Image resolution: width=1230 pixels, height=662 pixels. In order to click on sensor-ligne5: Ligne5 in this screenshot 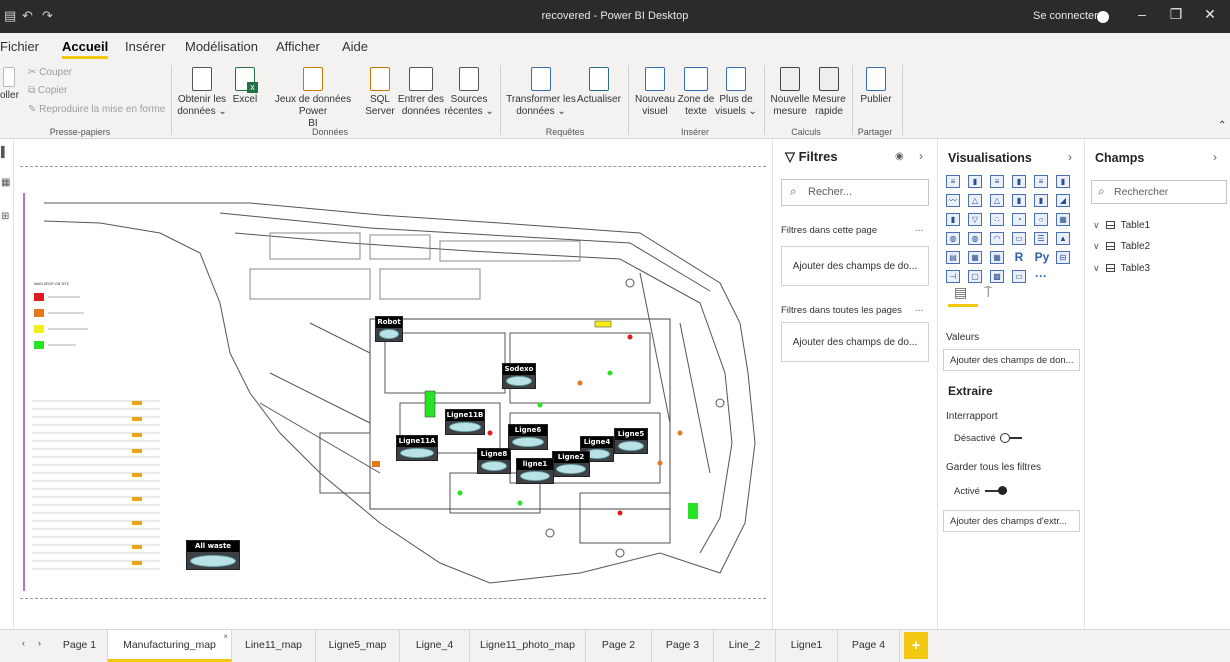, I will do `click(631, 441)`.